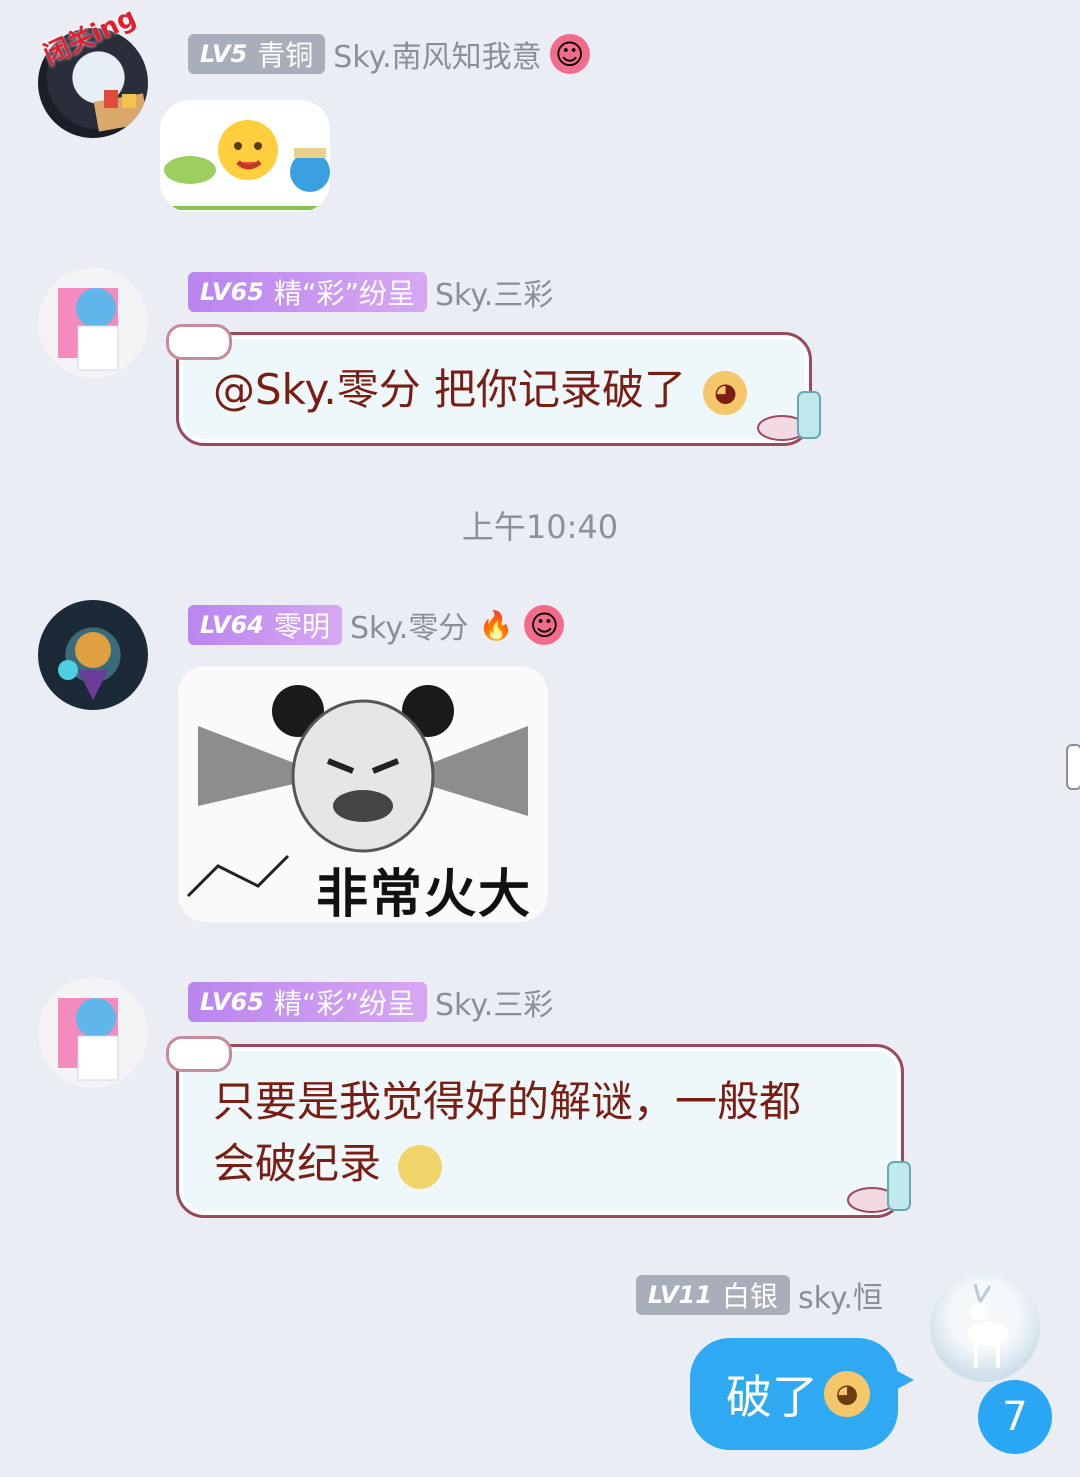 This screenshot has width=1080, height=1477. What do you see at coordinates (540, 1131) in the screenshot?
I see `message-bubble: 只要是我觉得好的解谜，一般都 会破纪录` at bounding box center [540, 1131].